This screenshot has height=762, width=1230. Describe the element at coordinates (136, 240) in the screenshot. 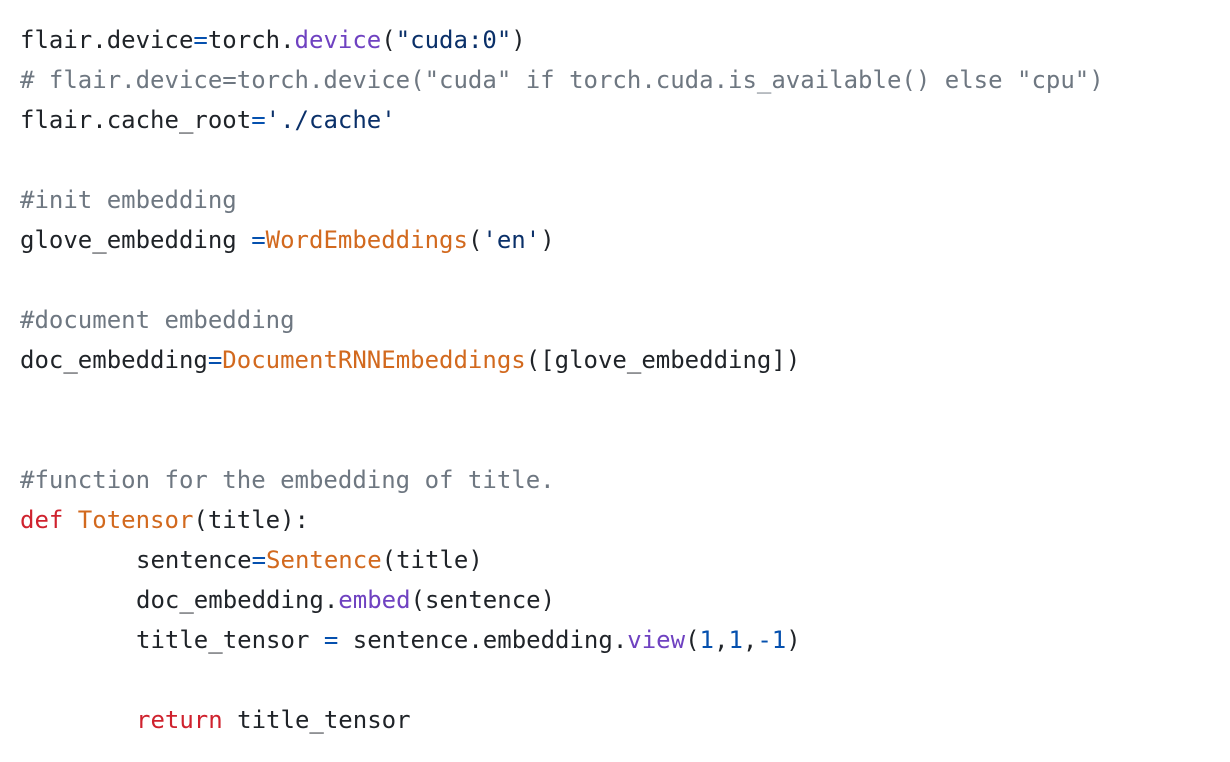

I see `code-token-plain: glove_embedding` at that location.